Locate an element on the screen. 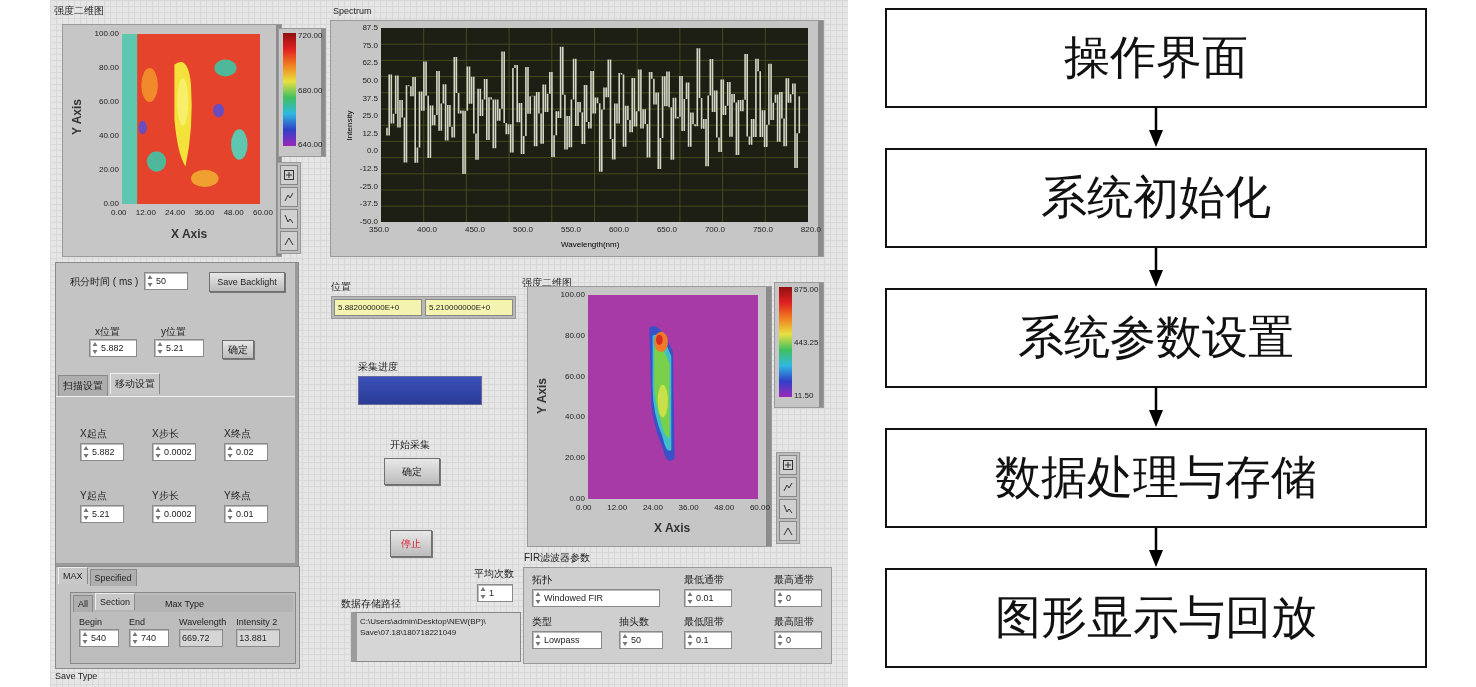  numeric-field: 540 is located at coordinates (99, 638).